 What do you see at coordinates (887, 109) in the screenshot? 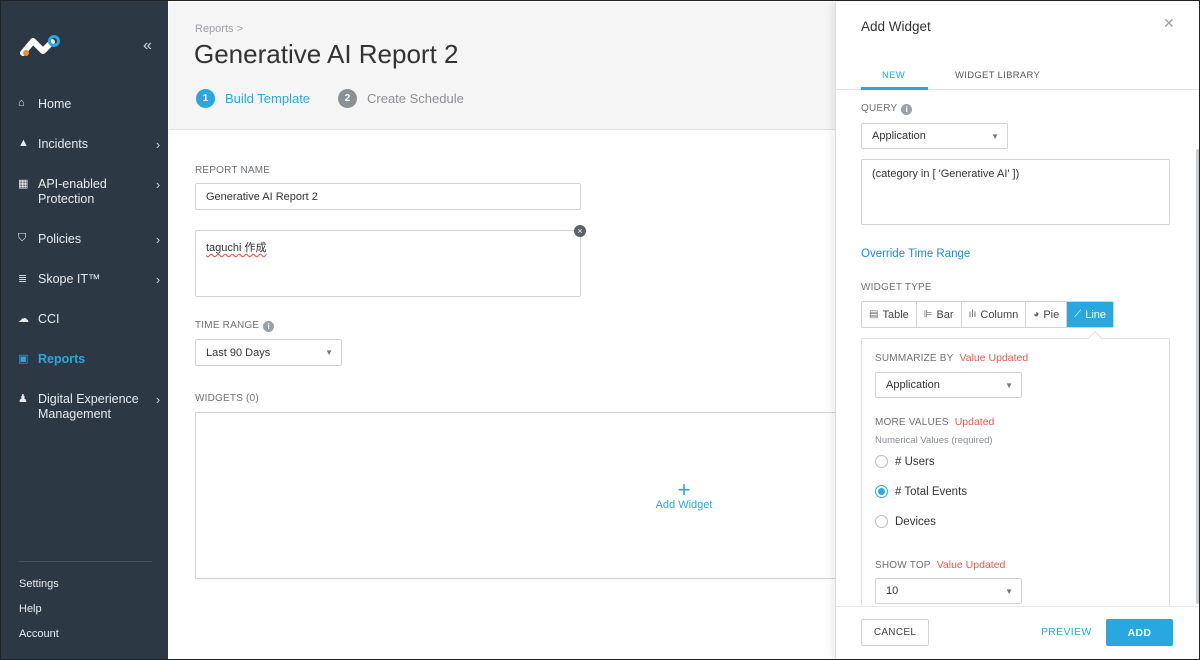
I see `query-label: QUERY i` at bounding box center [887, 109].